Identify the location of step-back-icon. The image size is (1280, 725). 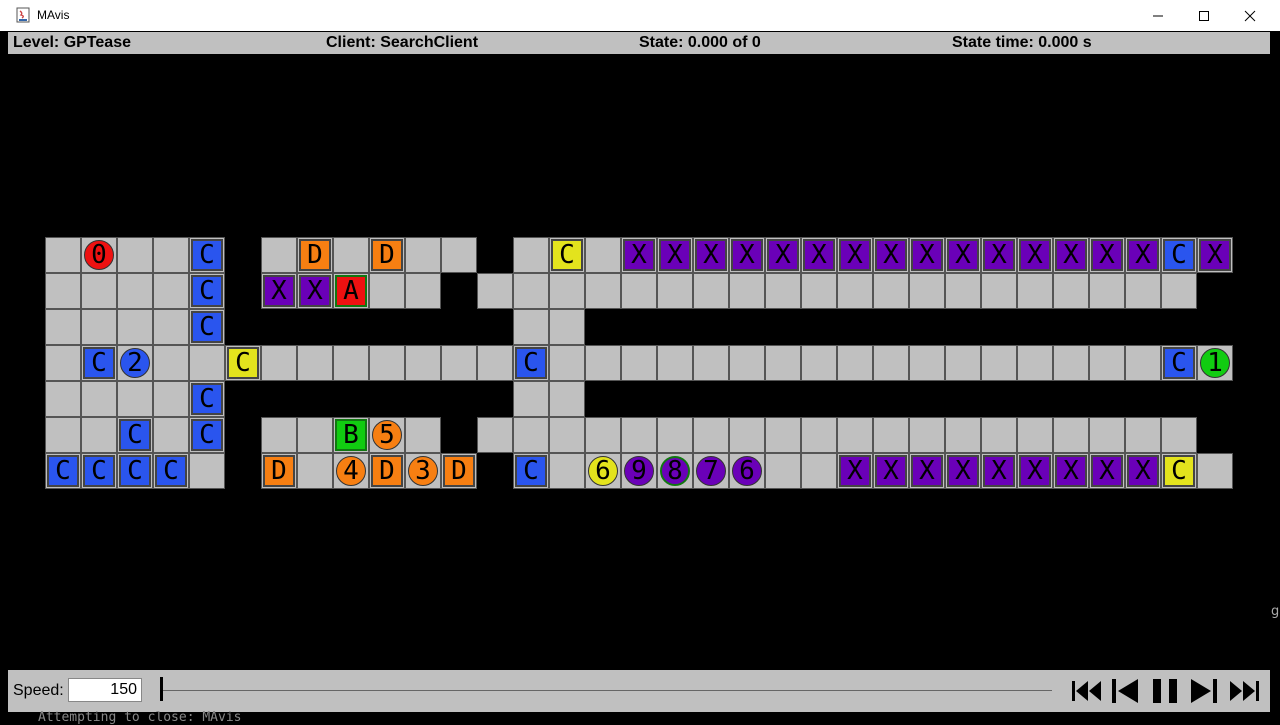
(1125, 691).